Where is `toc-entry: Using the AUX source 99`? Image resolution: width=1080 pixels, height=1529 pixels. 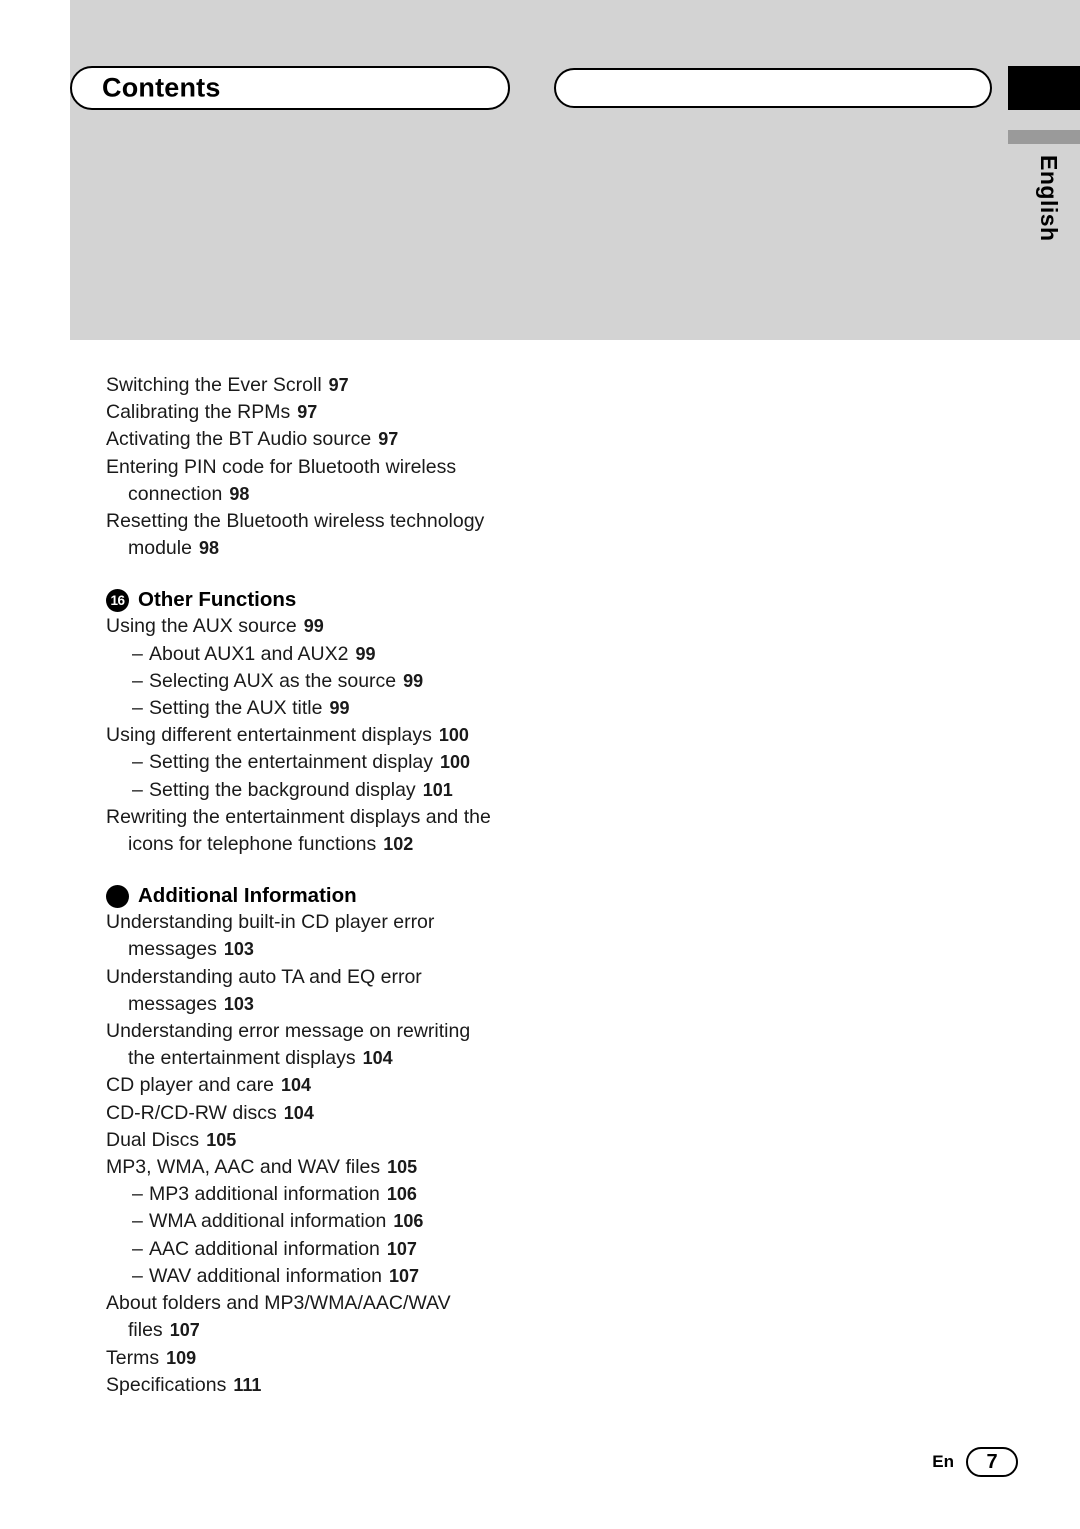 toc-entry: Using the AUX source 99 is located at coordinates (341, 626).